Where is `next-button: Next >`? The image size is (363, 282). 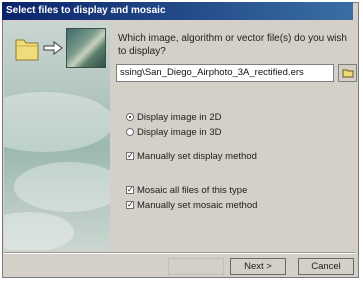
next-button: Next > is located at coordinates (258, 266).